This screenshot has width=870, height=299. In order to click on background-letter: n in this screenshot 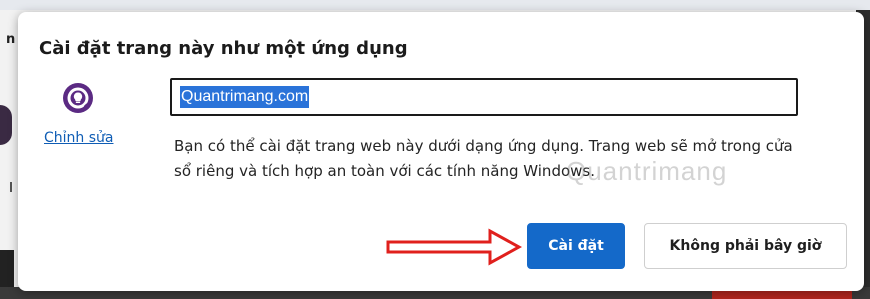, I will do `click(11, 39)`.